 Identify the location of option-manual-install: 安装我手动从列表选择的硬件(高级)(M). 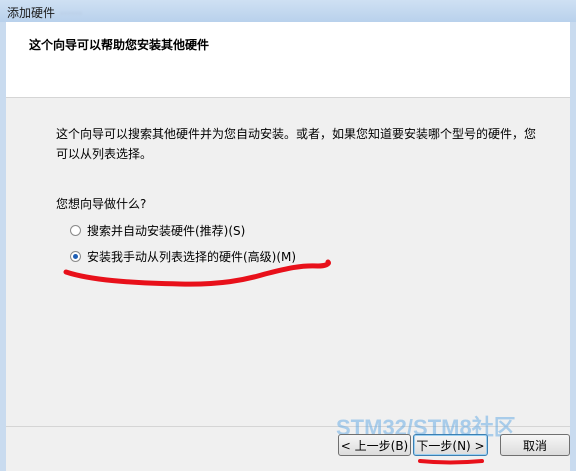
(183, 256).